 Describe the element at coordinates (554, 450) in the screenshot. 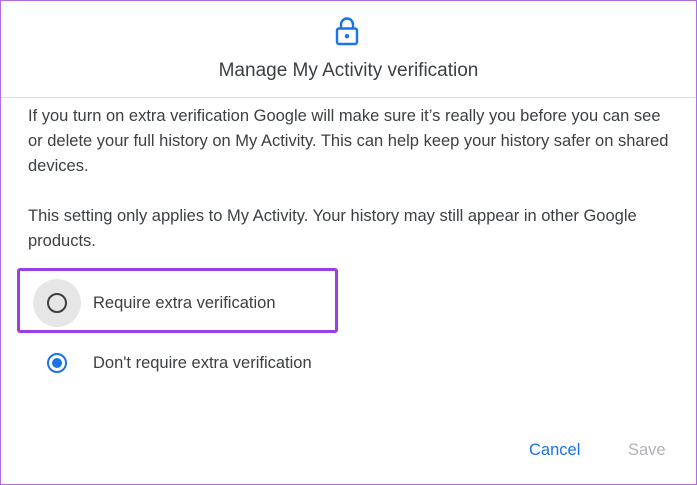

I see `cancel-button: Cancel` at that location.